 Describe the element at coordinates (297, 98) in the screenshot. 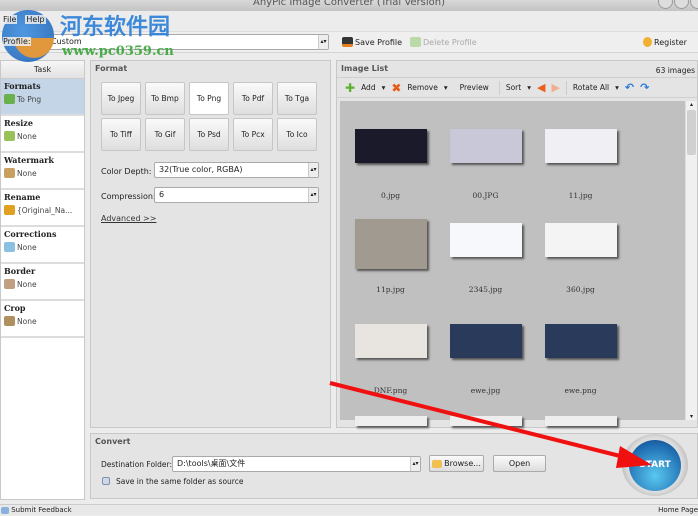

I see `format-button-tga: To Tga` at that location.